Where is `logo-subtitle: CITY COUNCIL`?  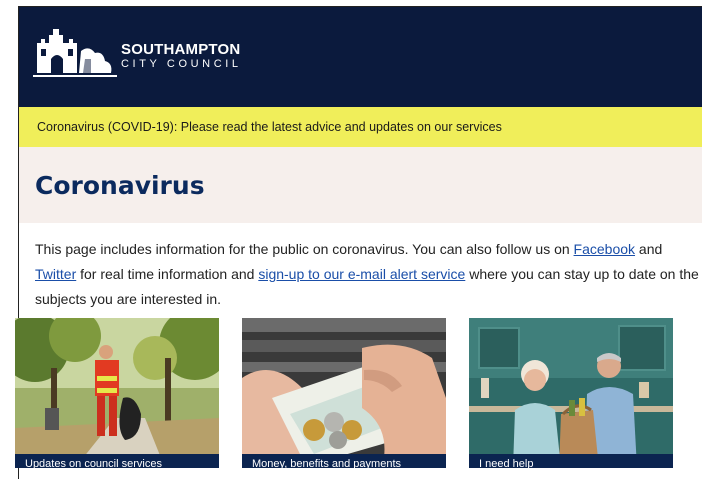
logo-subtitle: CITY COUNCIL is located at coordinates (181, 64).